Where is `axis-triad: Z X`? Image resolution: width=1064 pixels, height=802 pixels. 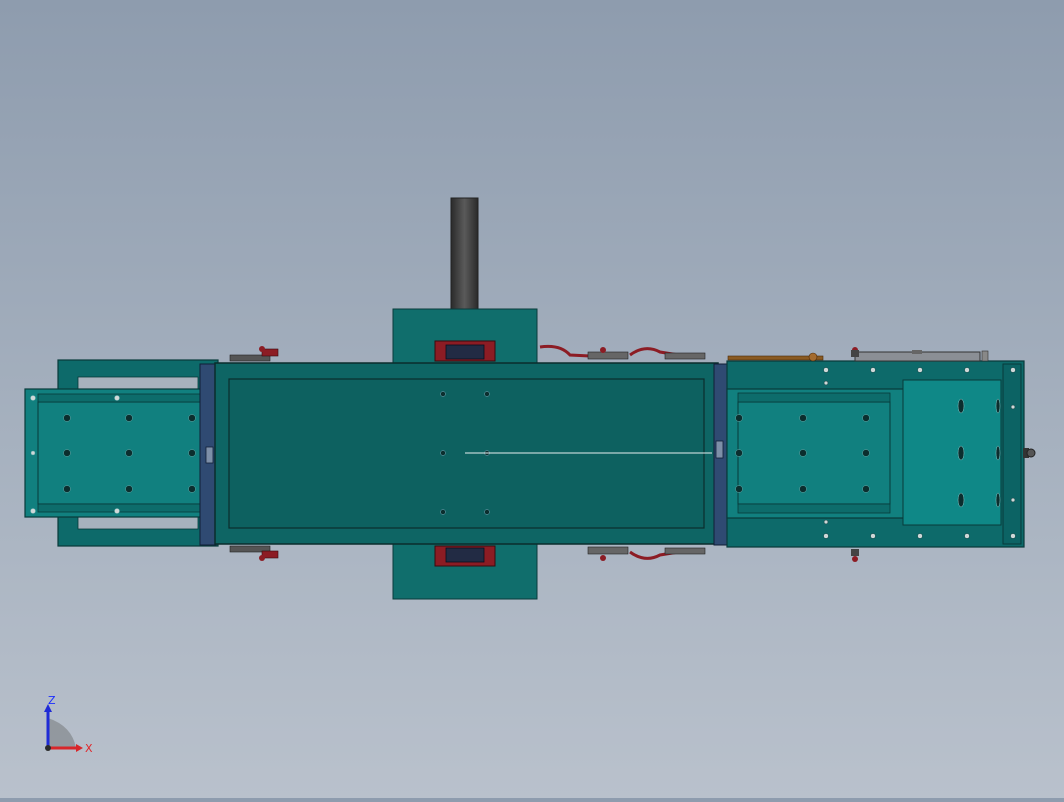
axis-triad: Z X is located at coordinates (68, 725).